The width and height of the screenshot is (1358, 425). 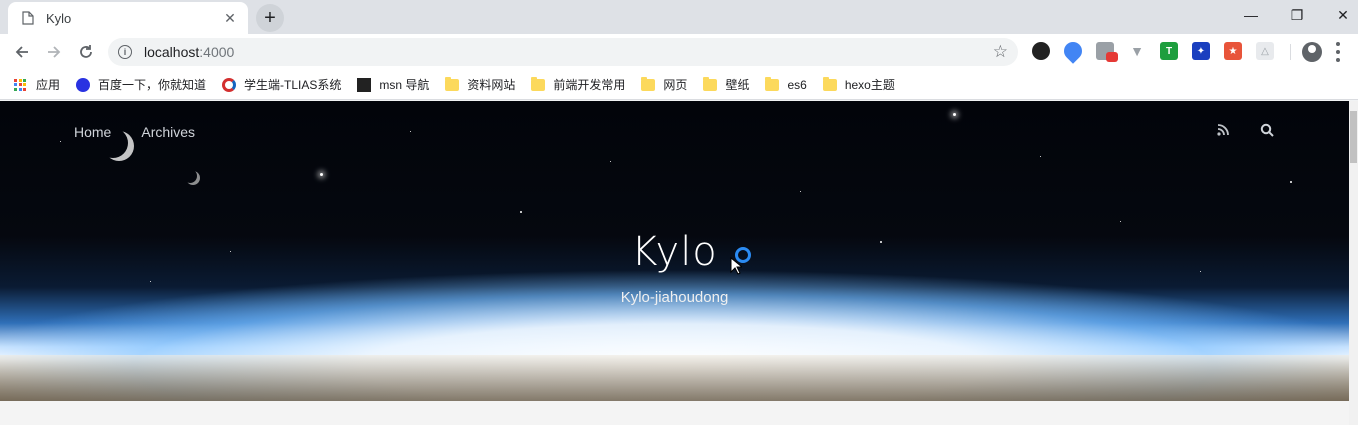 What do you see at coordinates (869, 85) in the screenshot?
I see `bookmark-label: hexo主题` at bounding box center [869, 85].